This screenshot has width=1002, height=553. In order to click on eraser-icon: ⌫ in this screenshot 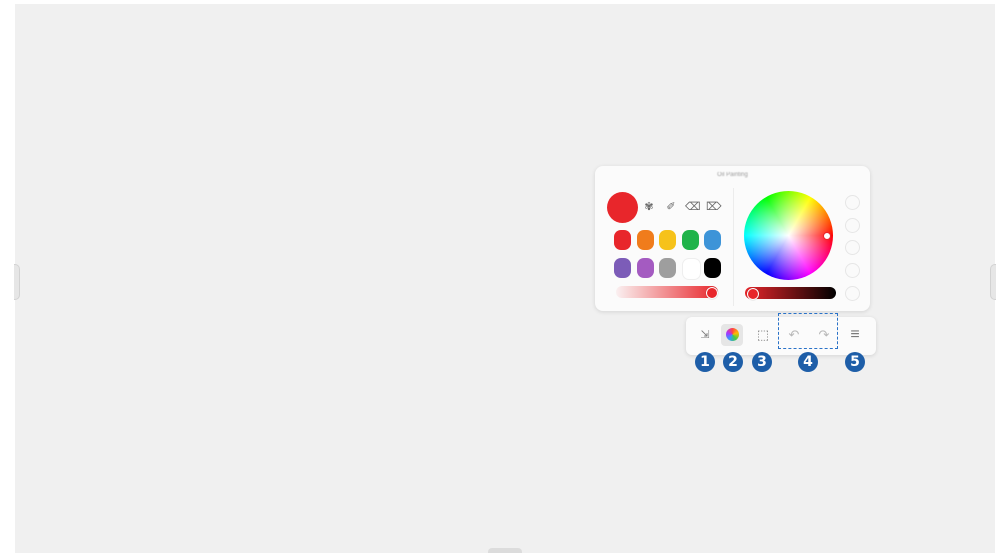, I will do `click(693, 207)`.